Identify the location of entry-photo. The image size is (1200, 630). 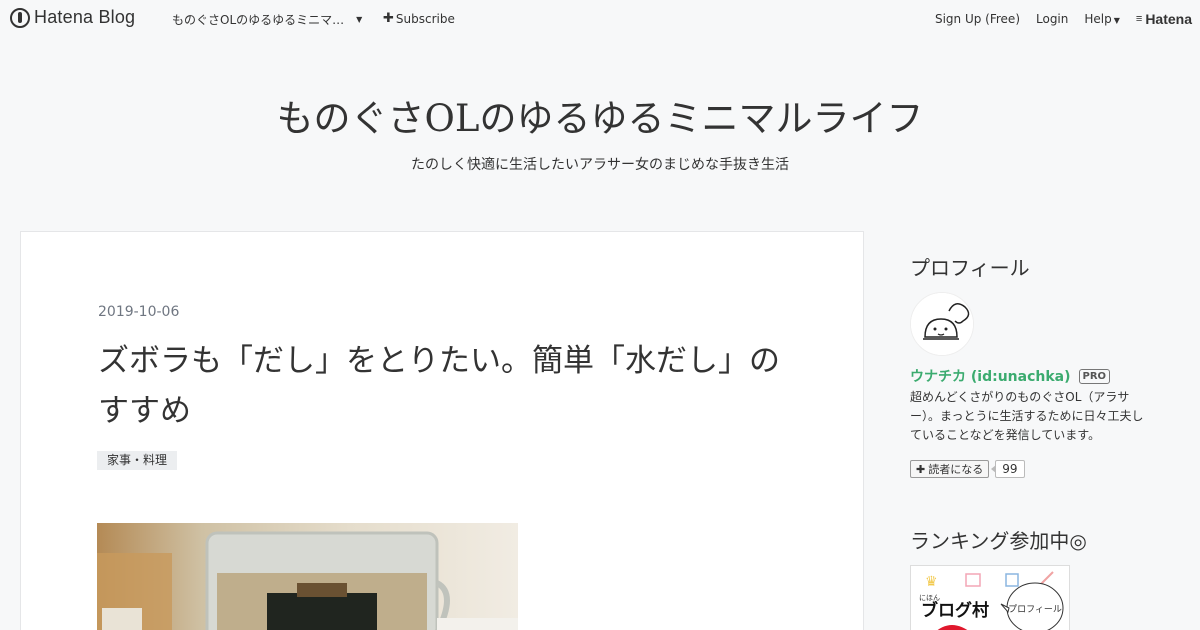
(307, 576).